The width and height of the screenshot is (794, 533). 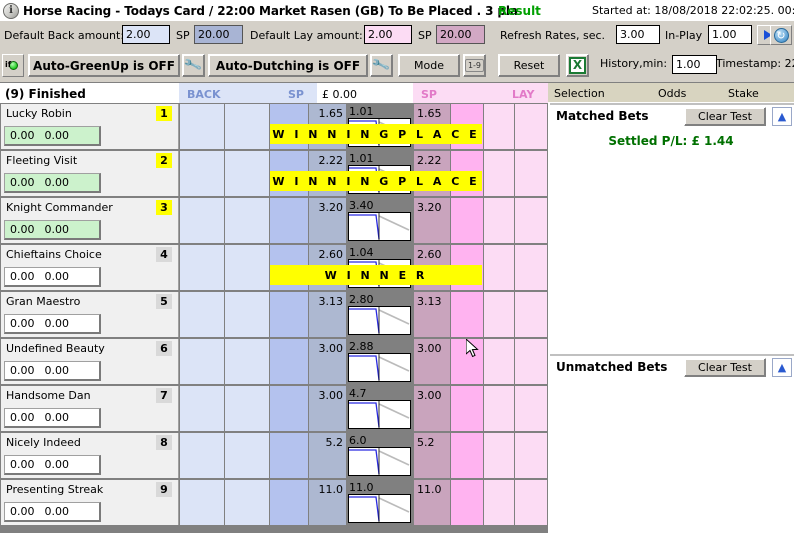 I want to click on lay-sp-cell: 3.20, so click(x=432, y=220).